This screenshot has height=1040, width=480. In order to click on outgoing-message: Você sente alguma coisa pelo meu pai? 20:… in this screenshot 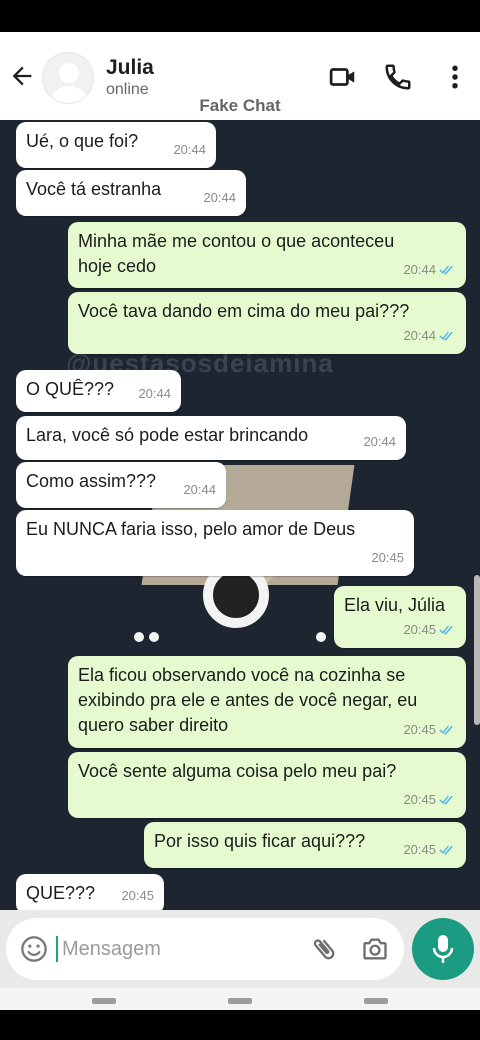, I will do `click(267, 785)`.